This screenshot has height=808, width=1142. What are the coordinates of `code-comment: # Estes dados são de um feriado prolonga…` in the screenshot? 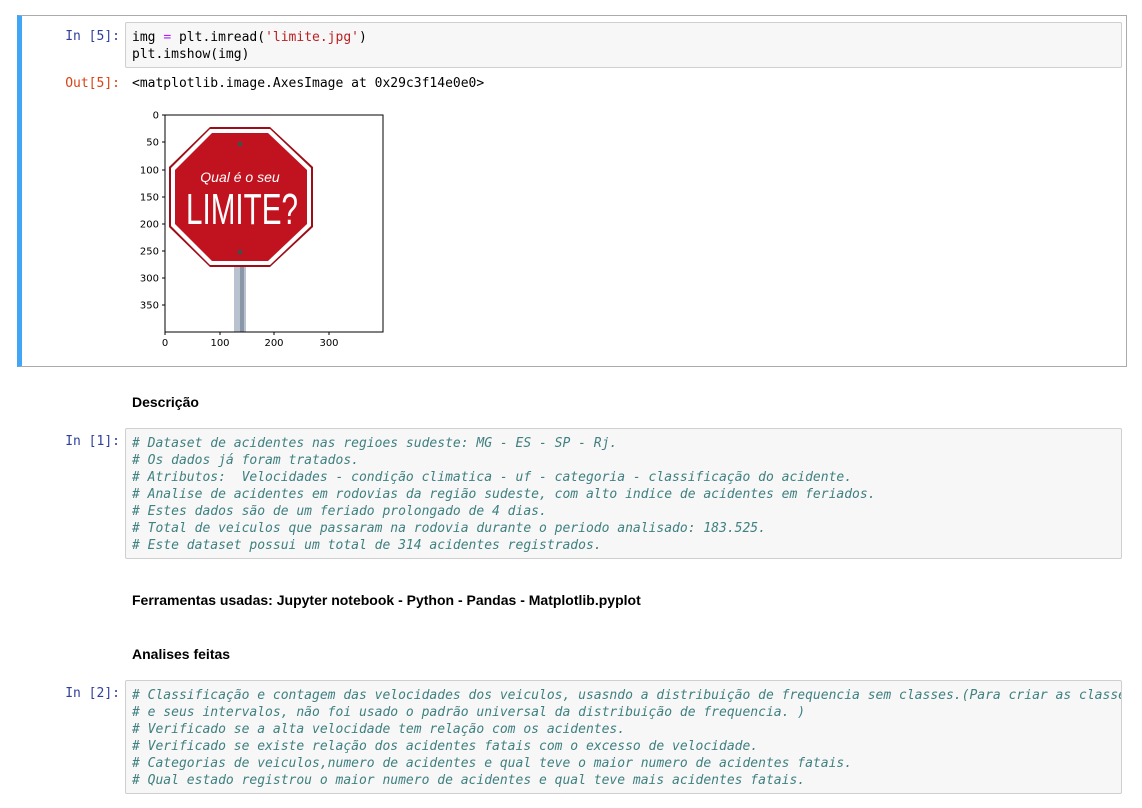 It's located at (339, 511).